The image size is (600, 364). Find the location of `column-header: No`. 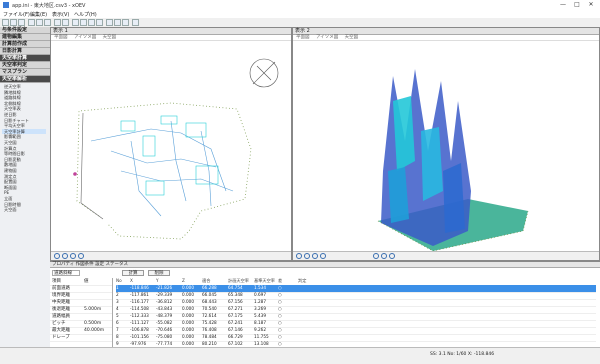

column-header: No is located at coordinates (119, 281).